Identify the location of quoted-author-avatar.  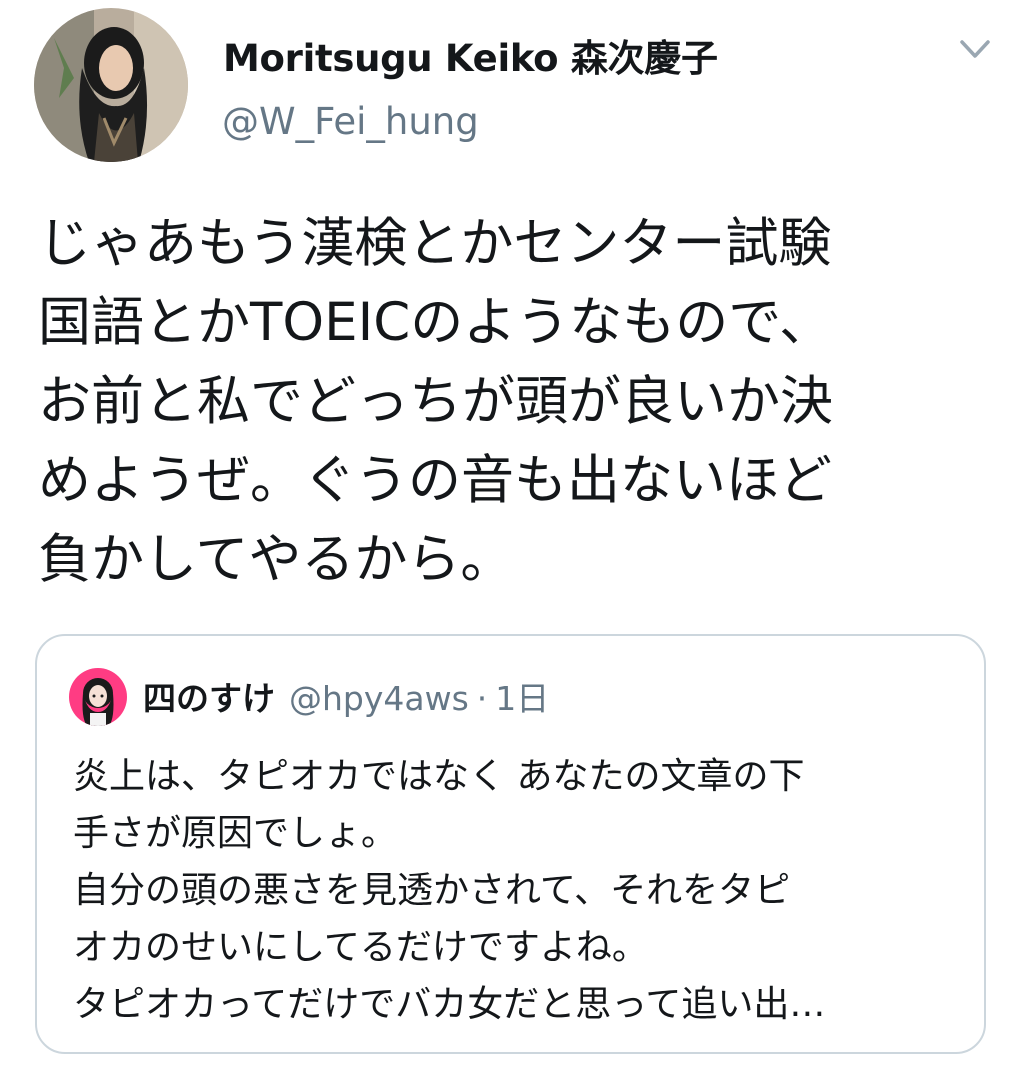
(98, 697).